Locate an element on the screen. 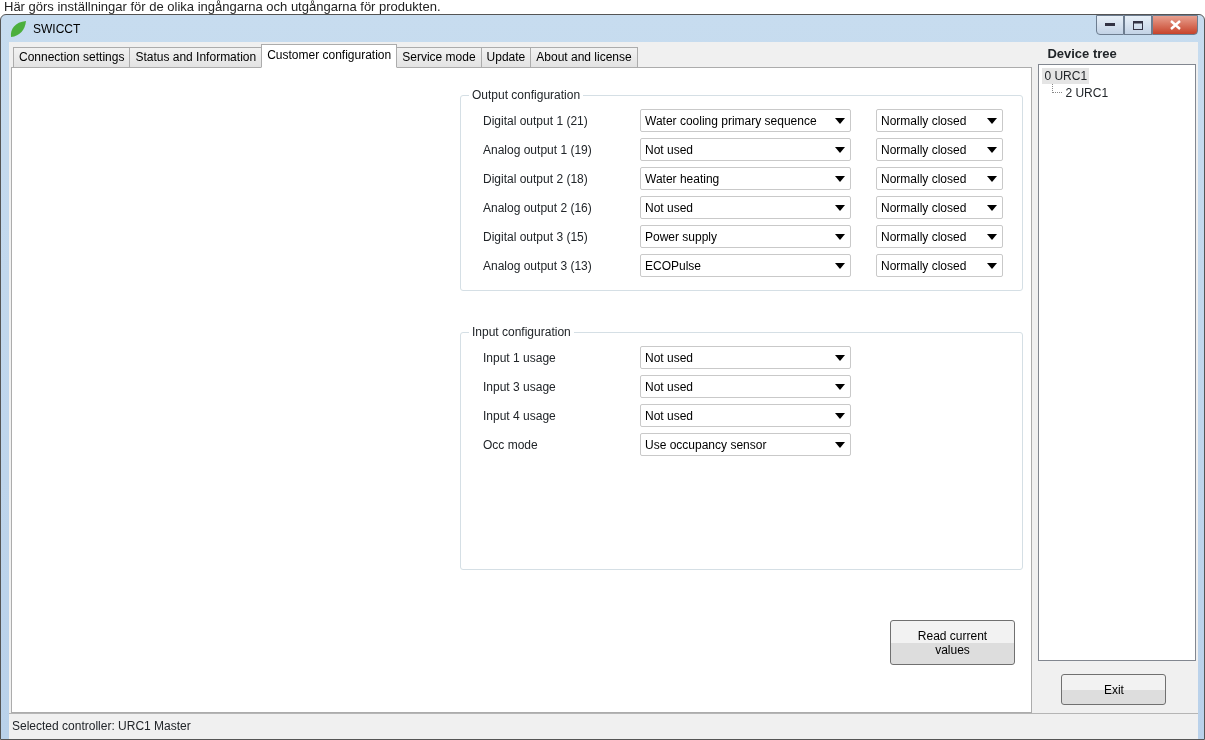  tree-node: 2 URC1 is located at coordinates (1087, 93).